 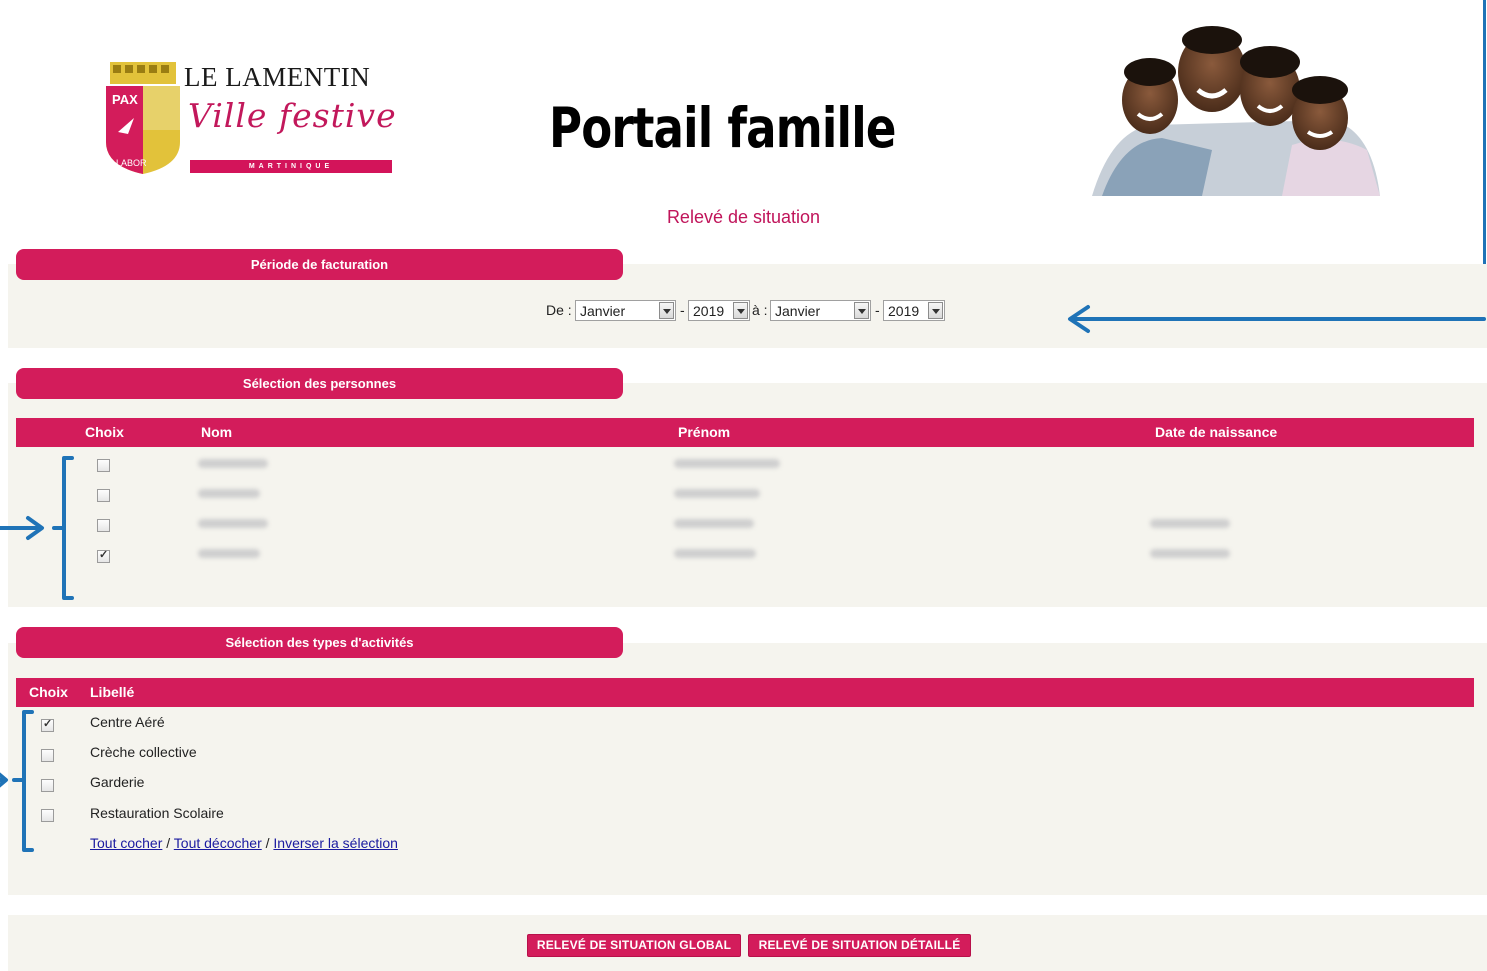 I want to click on activity-label: Crèche collective, so click(x=143, y=752).